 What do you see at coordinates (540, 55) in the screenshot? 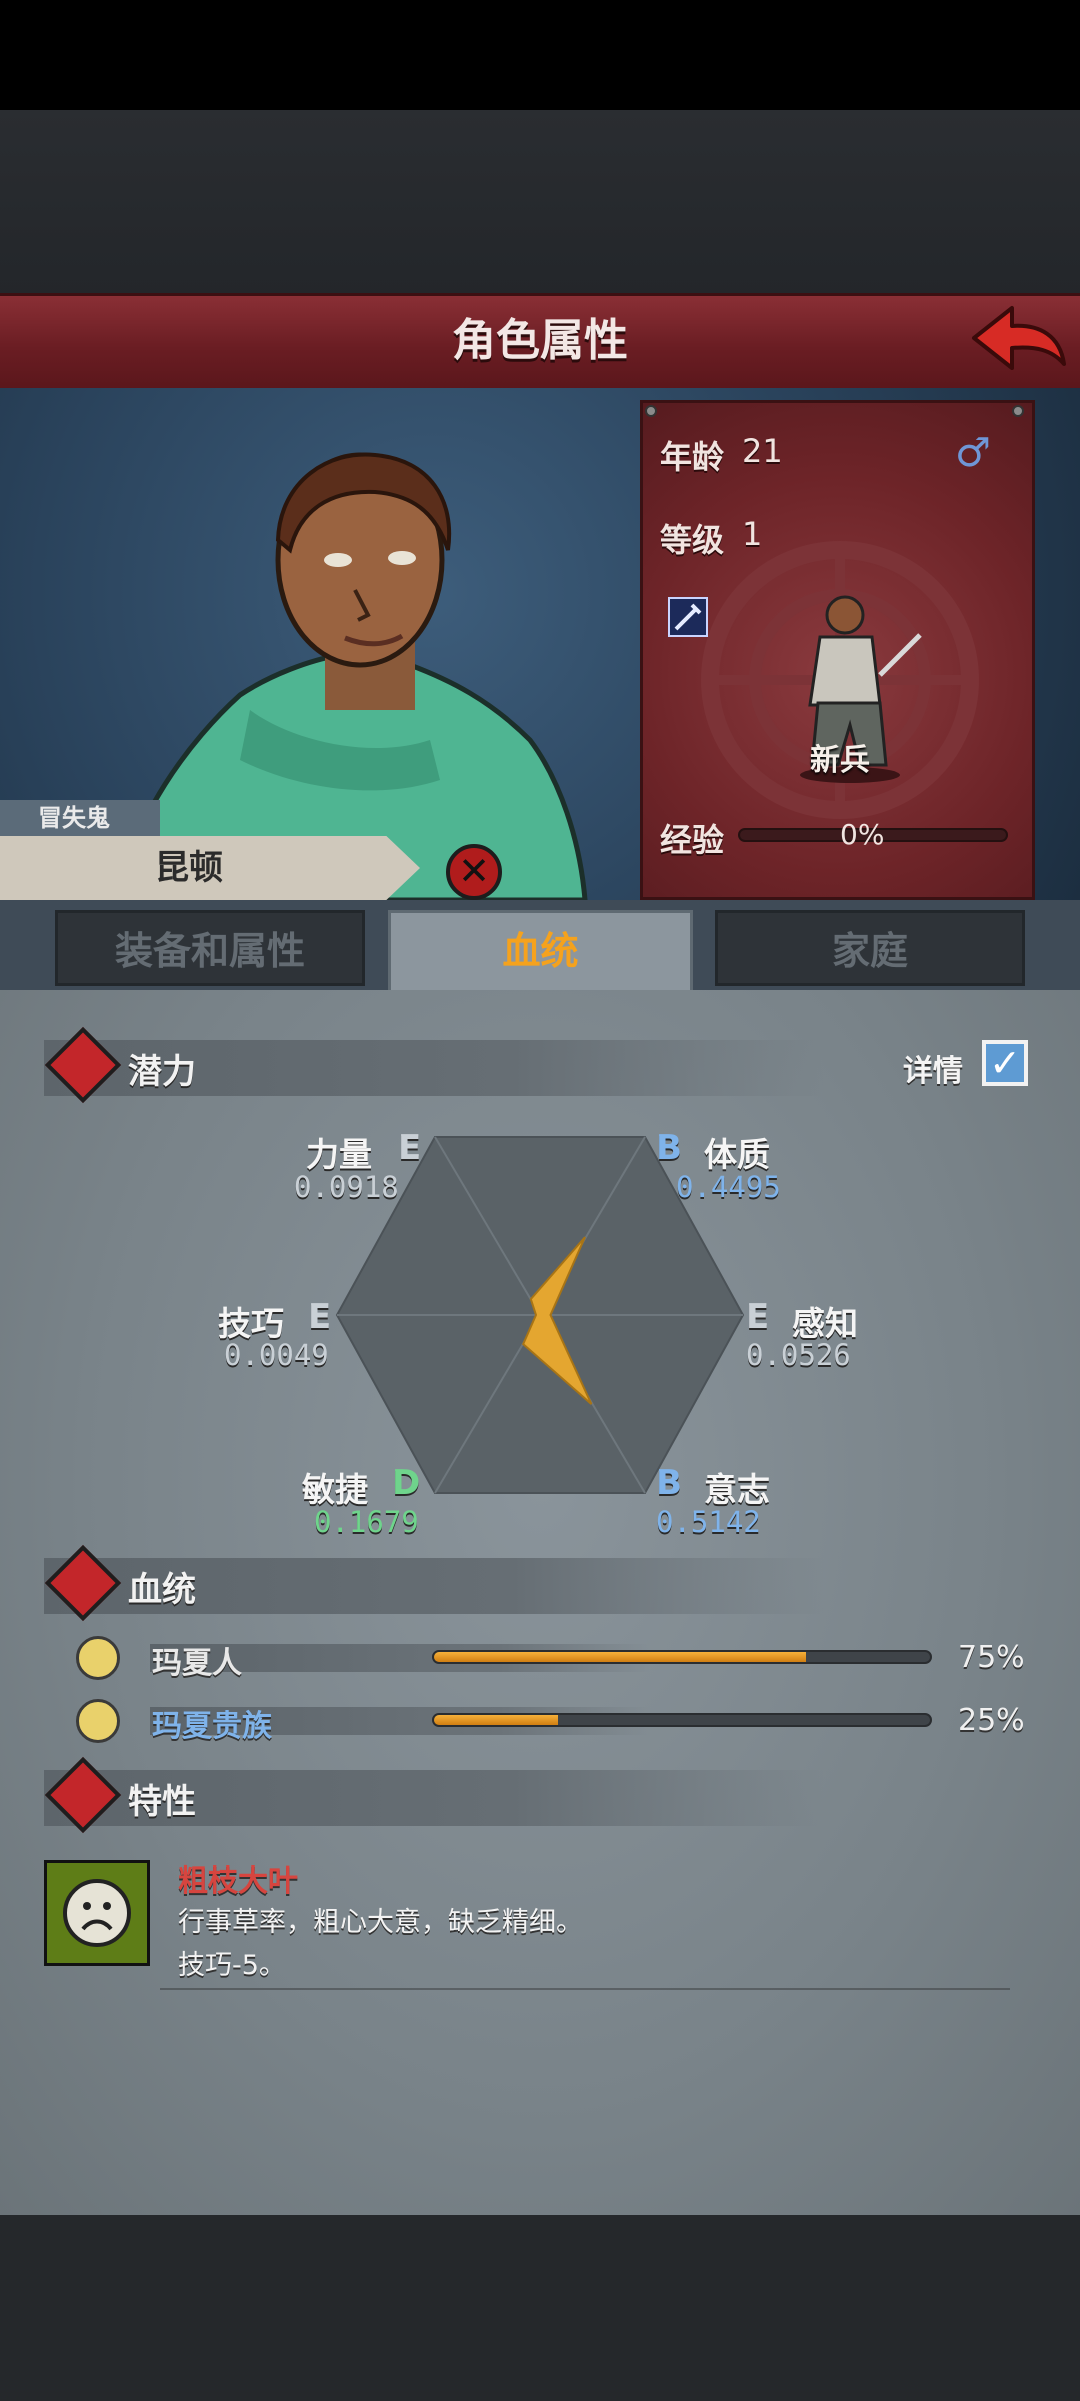
I see `top-black-bar` at bounding box center [540, 55].